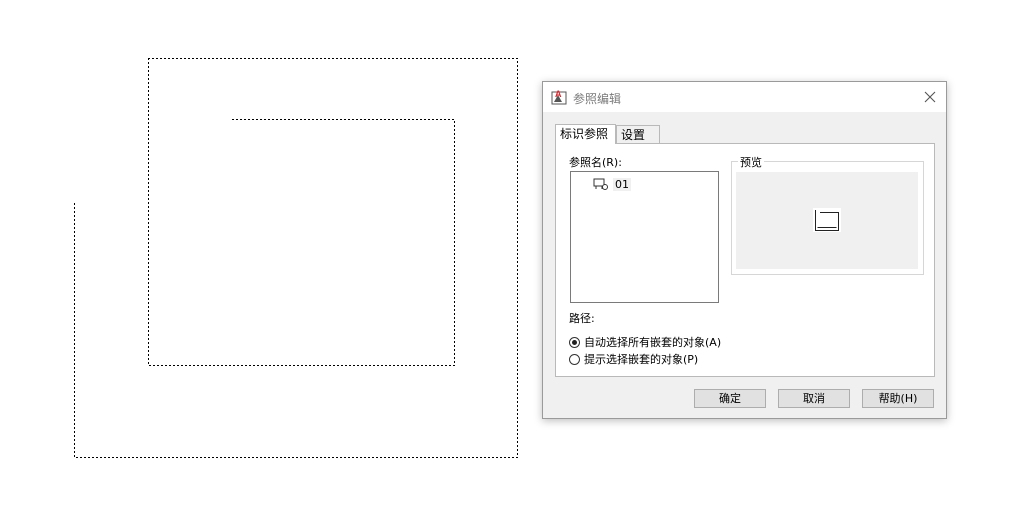  What do you see at coordinates (622, 184) in the screenshot?
I see `reference-item-label: 01` at bounding box center [622, 184].